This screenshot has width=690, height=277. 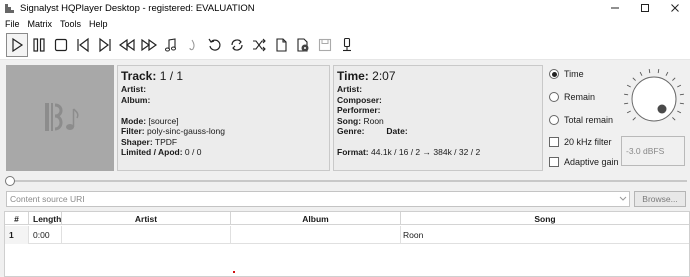 I want to click on song-label: Song:, so click(x=349, y=120).